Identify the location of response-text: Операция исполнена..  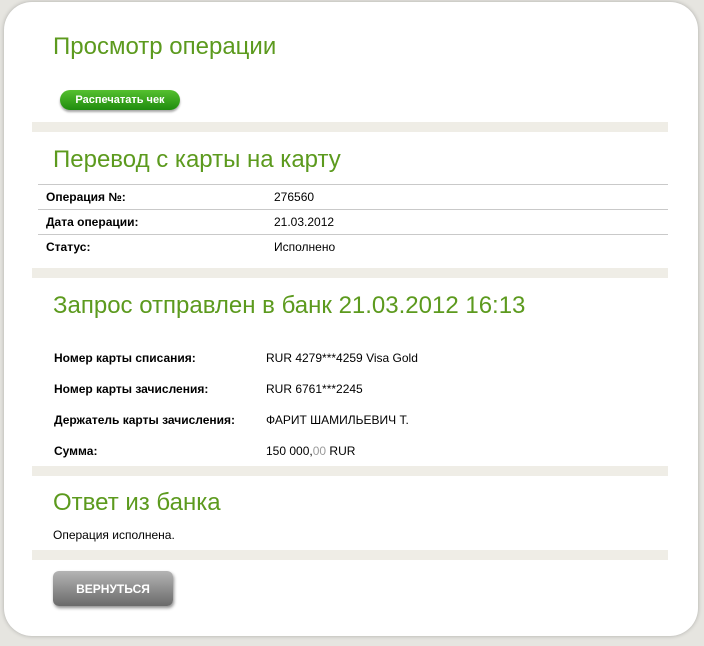
(114, 535).